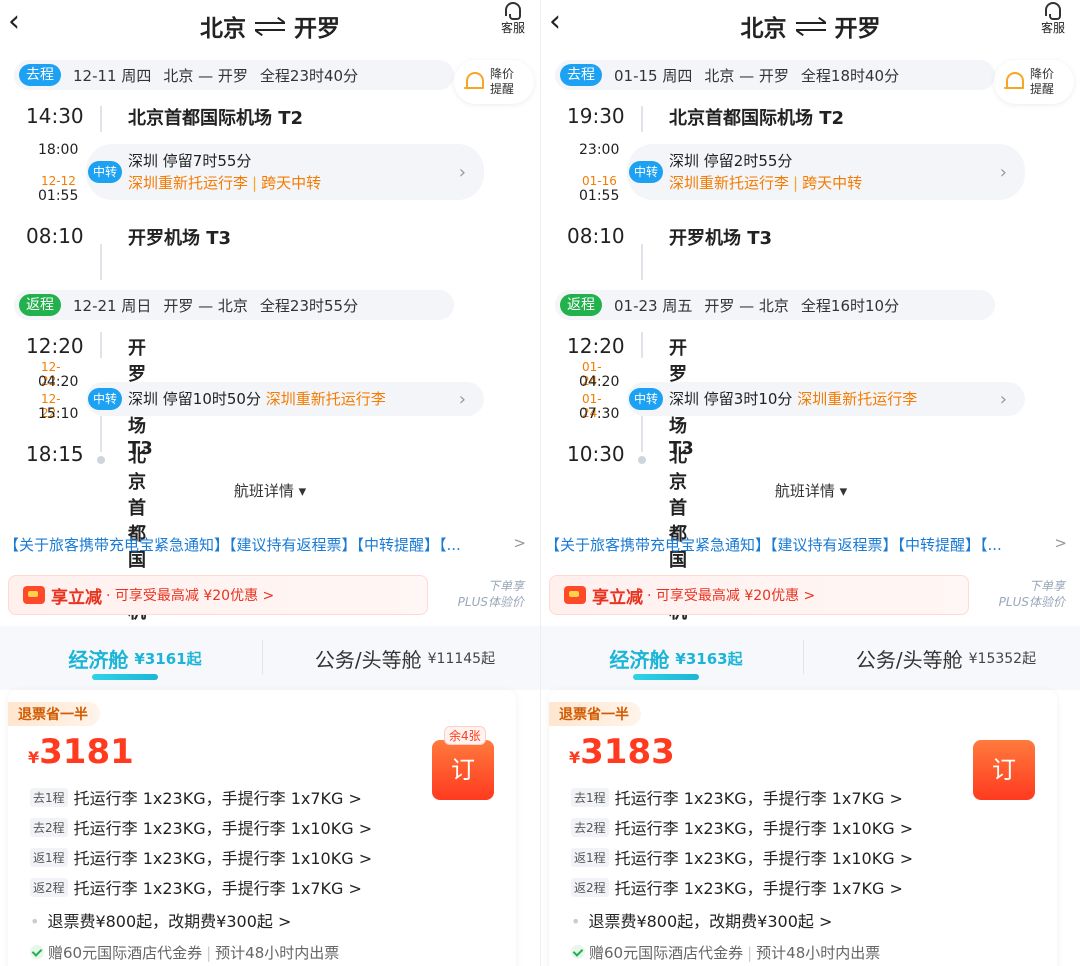 Image resolution: width=1080 pixels, height=966 pixels. I want to click on cabin-tabs: 经济舱 ¥3161起 公务/头等舱 ¥11145起, so click(270, 658).